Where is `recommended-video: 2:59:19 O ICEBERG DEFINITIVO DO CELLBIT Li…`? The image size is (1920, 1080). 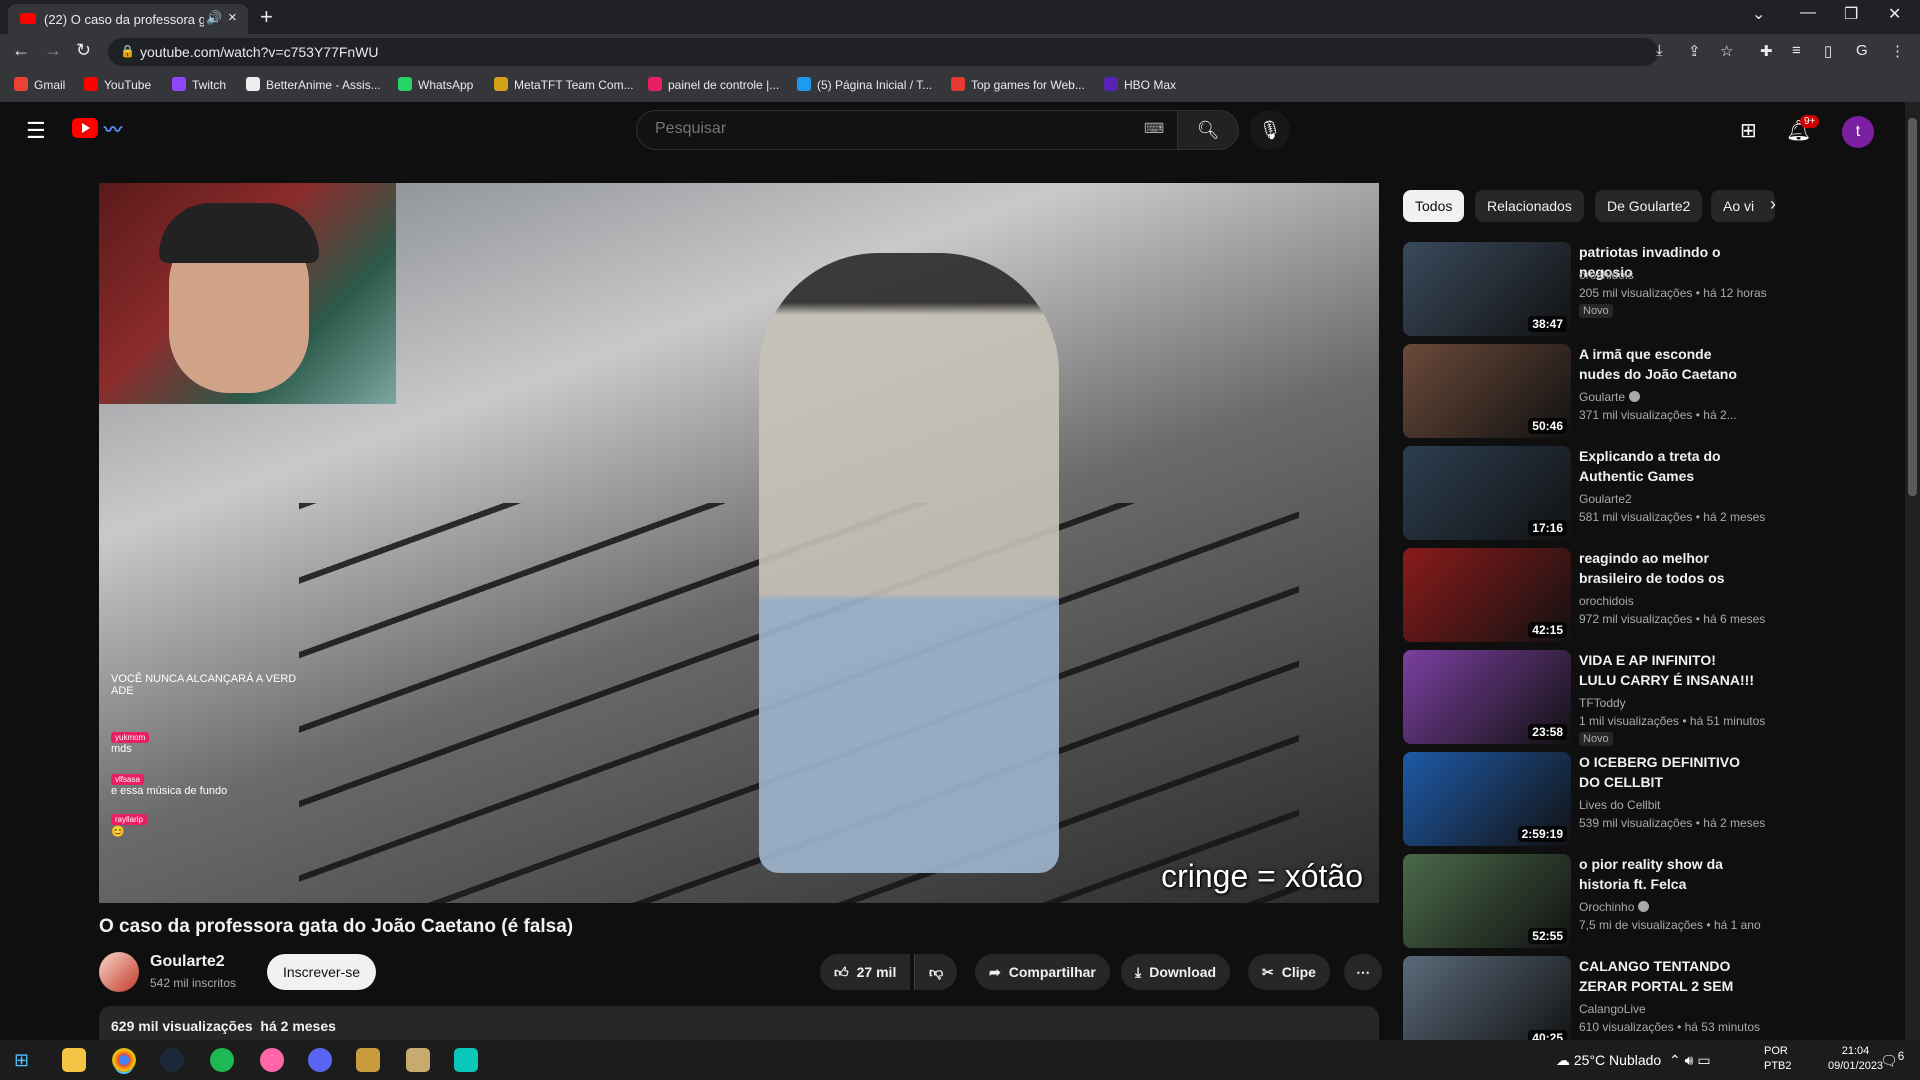 recommended-video: 2:59:19 O ICEBERG DEFINITIVO DO CELLBIT Li… is located at coordinates (1584, 799).